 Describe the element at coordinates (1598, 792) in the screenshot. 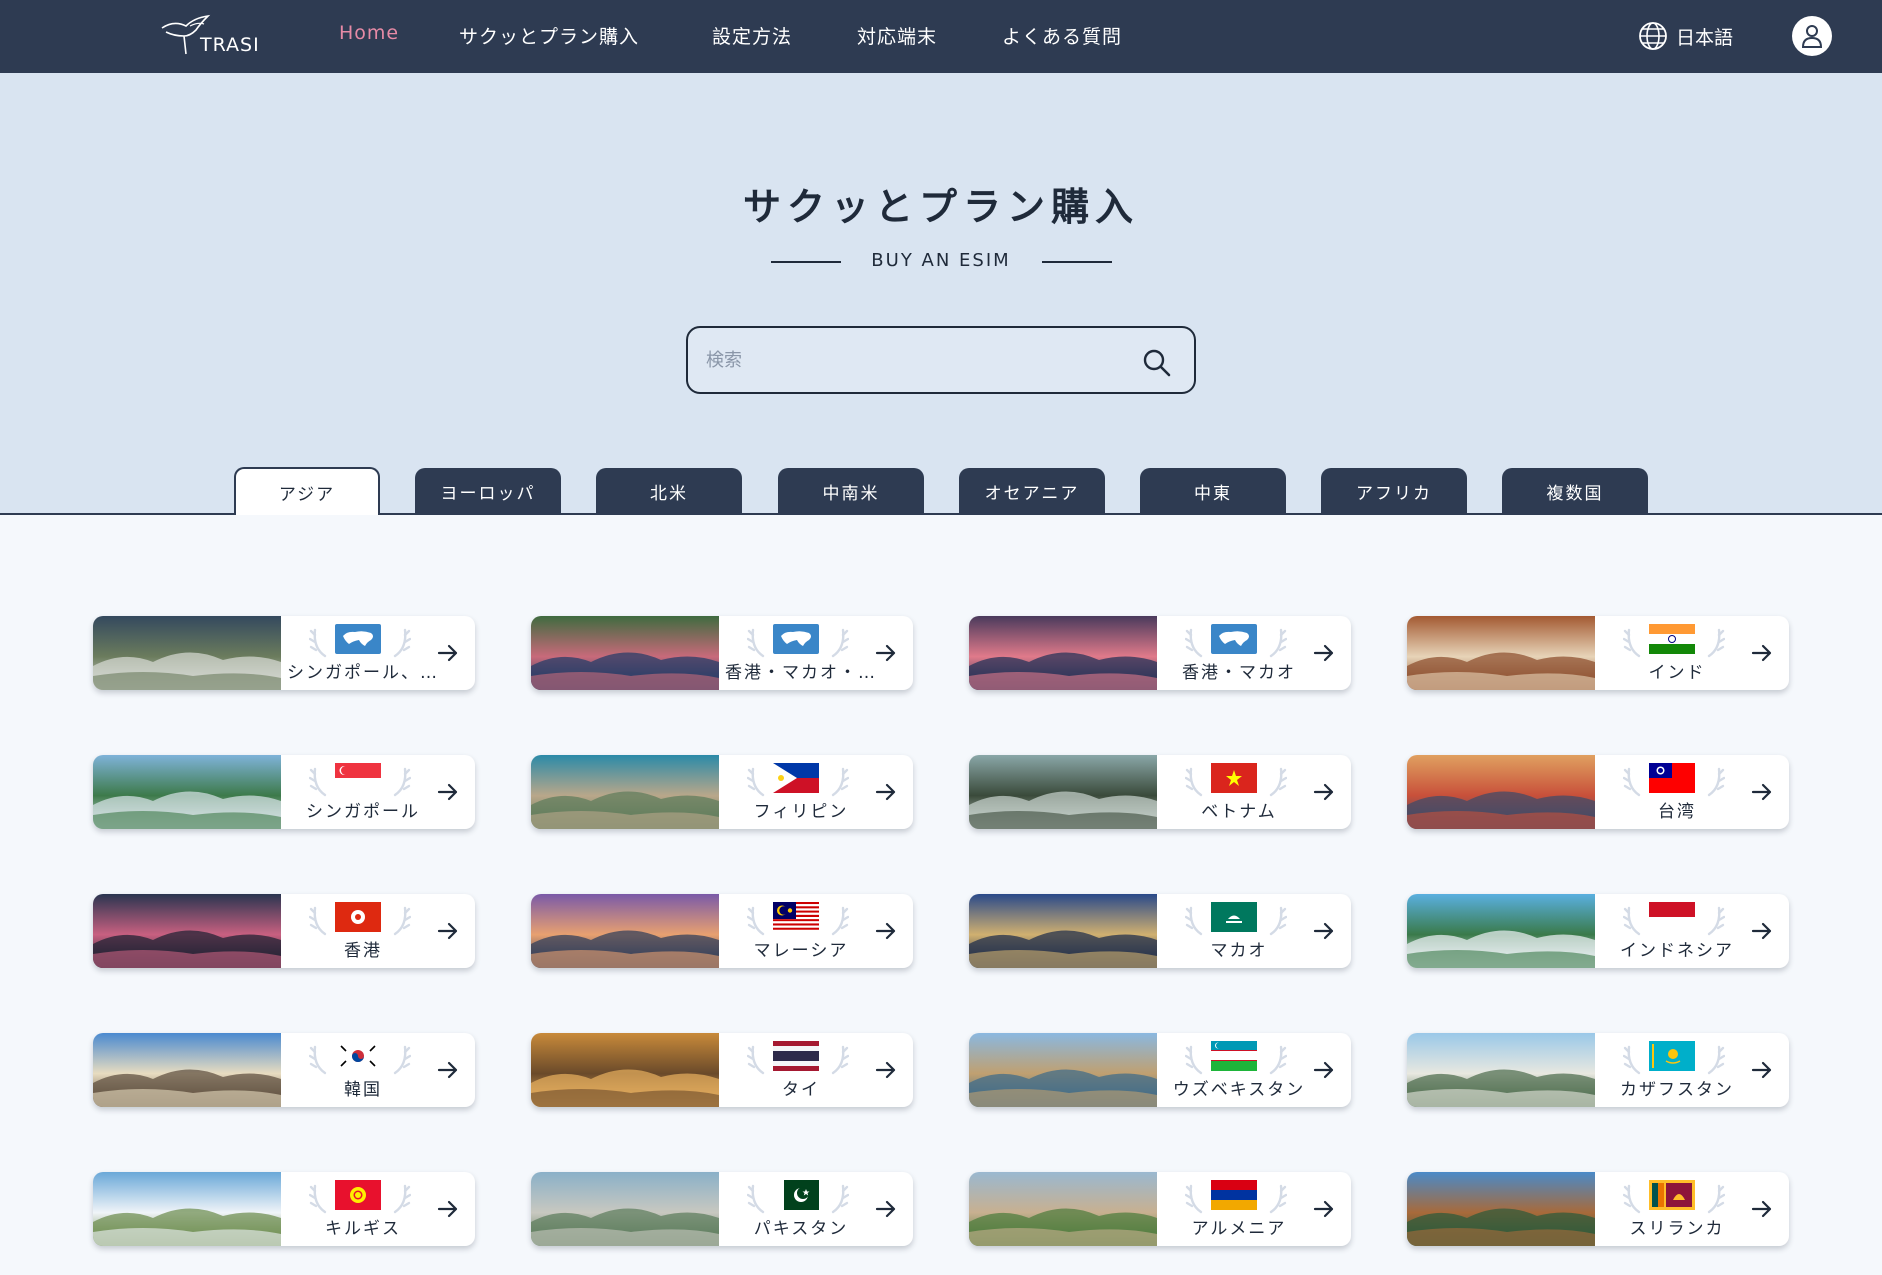

I see `country-card: 台湾` at that location.